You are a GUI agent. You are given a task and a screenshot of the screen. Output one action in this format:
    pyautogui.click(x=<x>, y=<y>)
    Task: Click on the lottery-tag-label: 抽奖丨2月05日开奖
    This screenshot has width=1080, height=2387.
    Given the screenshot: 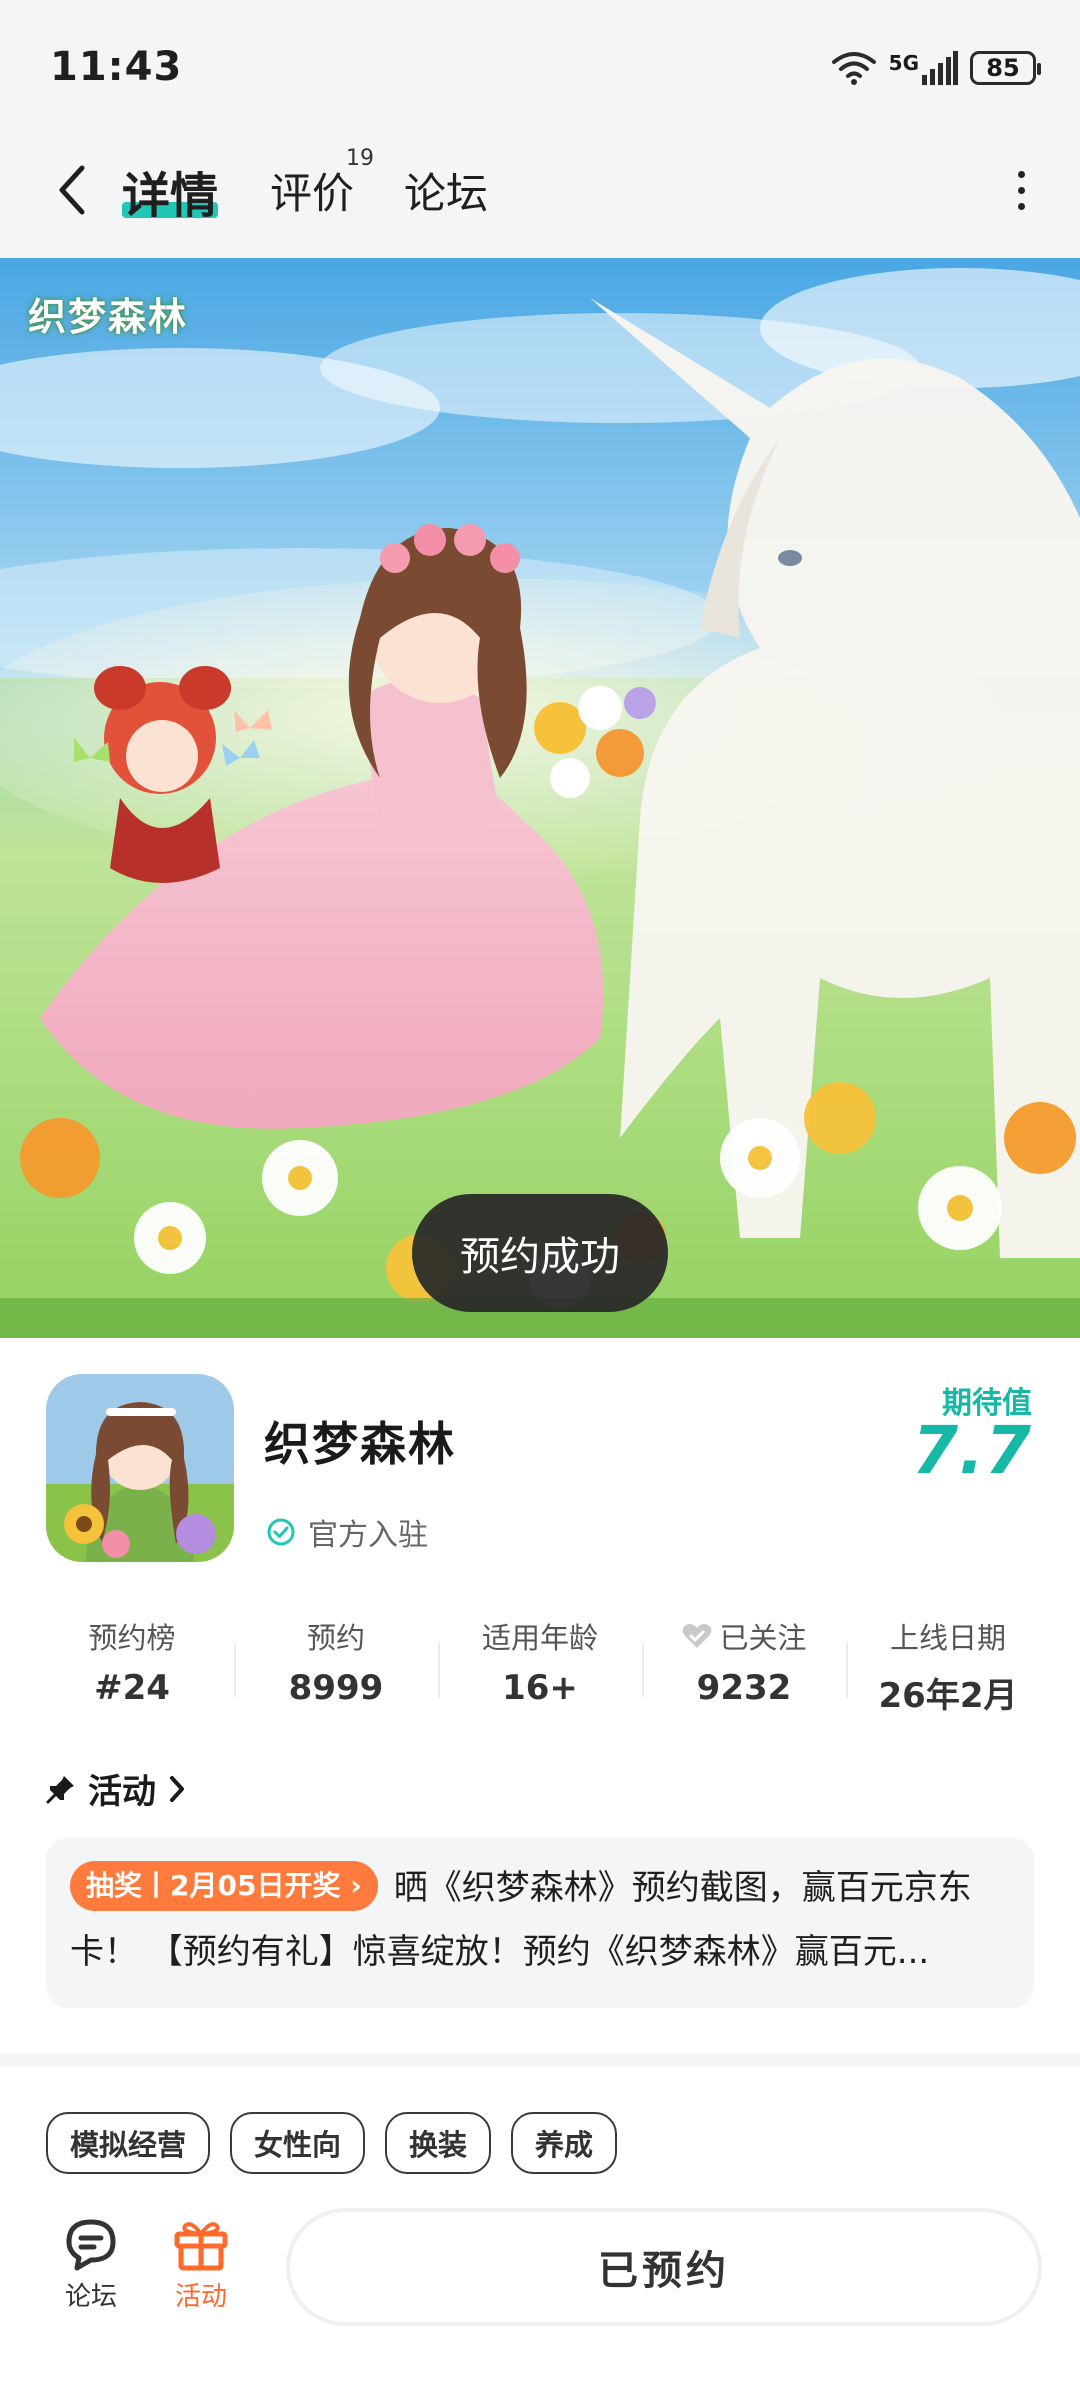 What is the action you would take?
    pyautogui.click(x=213, y=1885)
    